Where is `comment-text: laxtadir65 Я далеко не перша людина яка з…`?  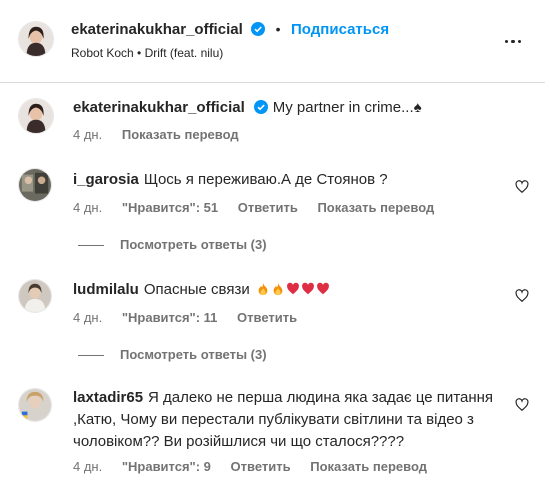
comment-text: laxtadir65 Я далеко не перша людина яка з… is located at coordinates (283, 420).